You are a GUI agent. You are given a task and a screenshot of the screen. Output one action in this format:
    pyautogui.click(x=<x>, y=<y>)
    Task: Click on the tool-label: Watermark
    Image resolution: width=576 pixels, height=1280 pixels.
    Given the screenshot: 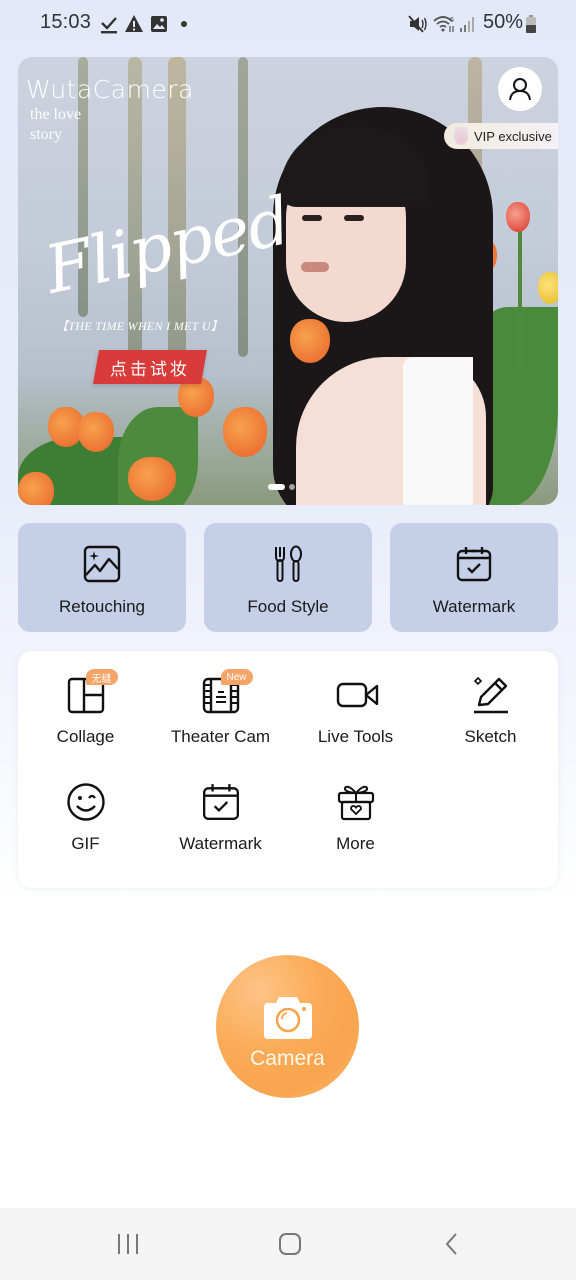 What is the action you would take?
    pyautogui.click(x=220, y=843)
    